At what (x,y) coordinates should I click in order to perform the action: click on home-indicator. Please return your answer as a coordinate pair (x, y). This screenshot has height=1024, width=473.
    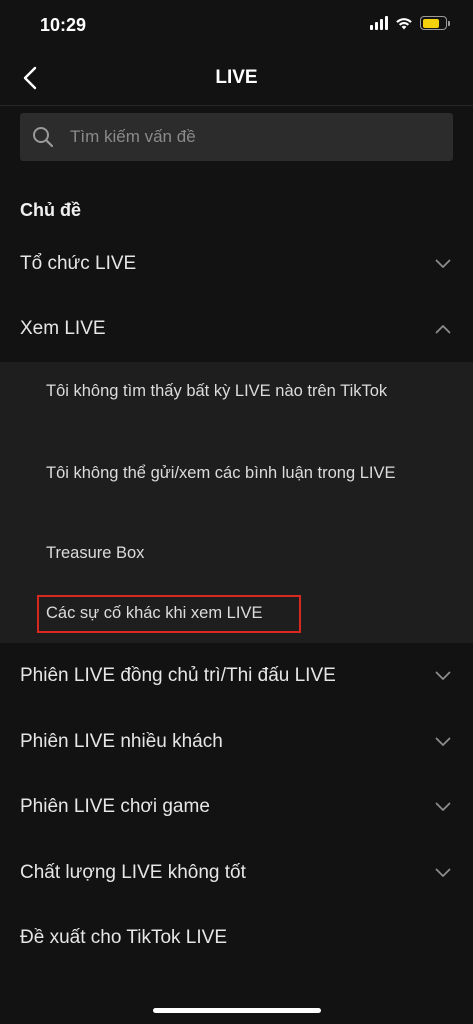
    Looking at the image, I should click on (237, 1010).